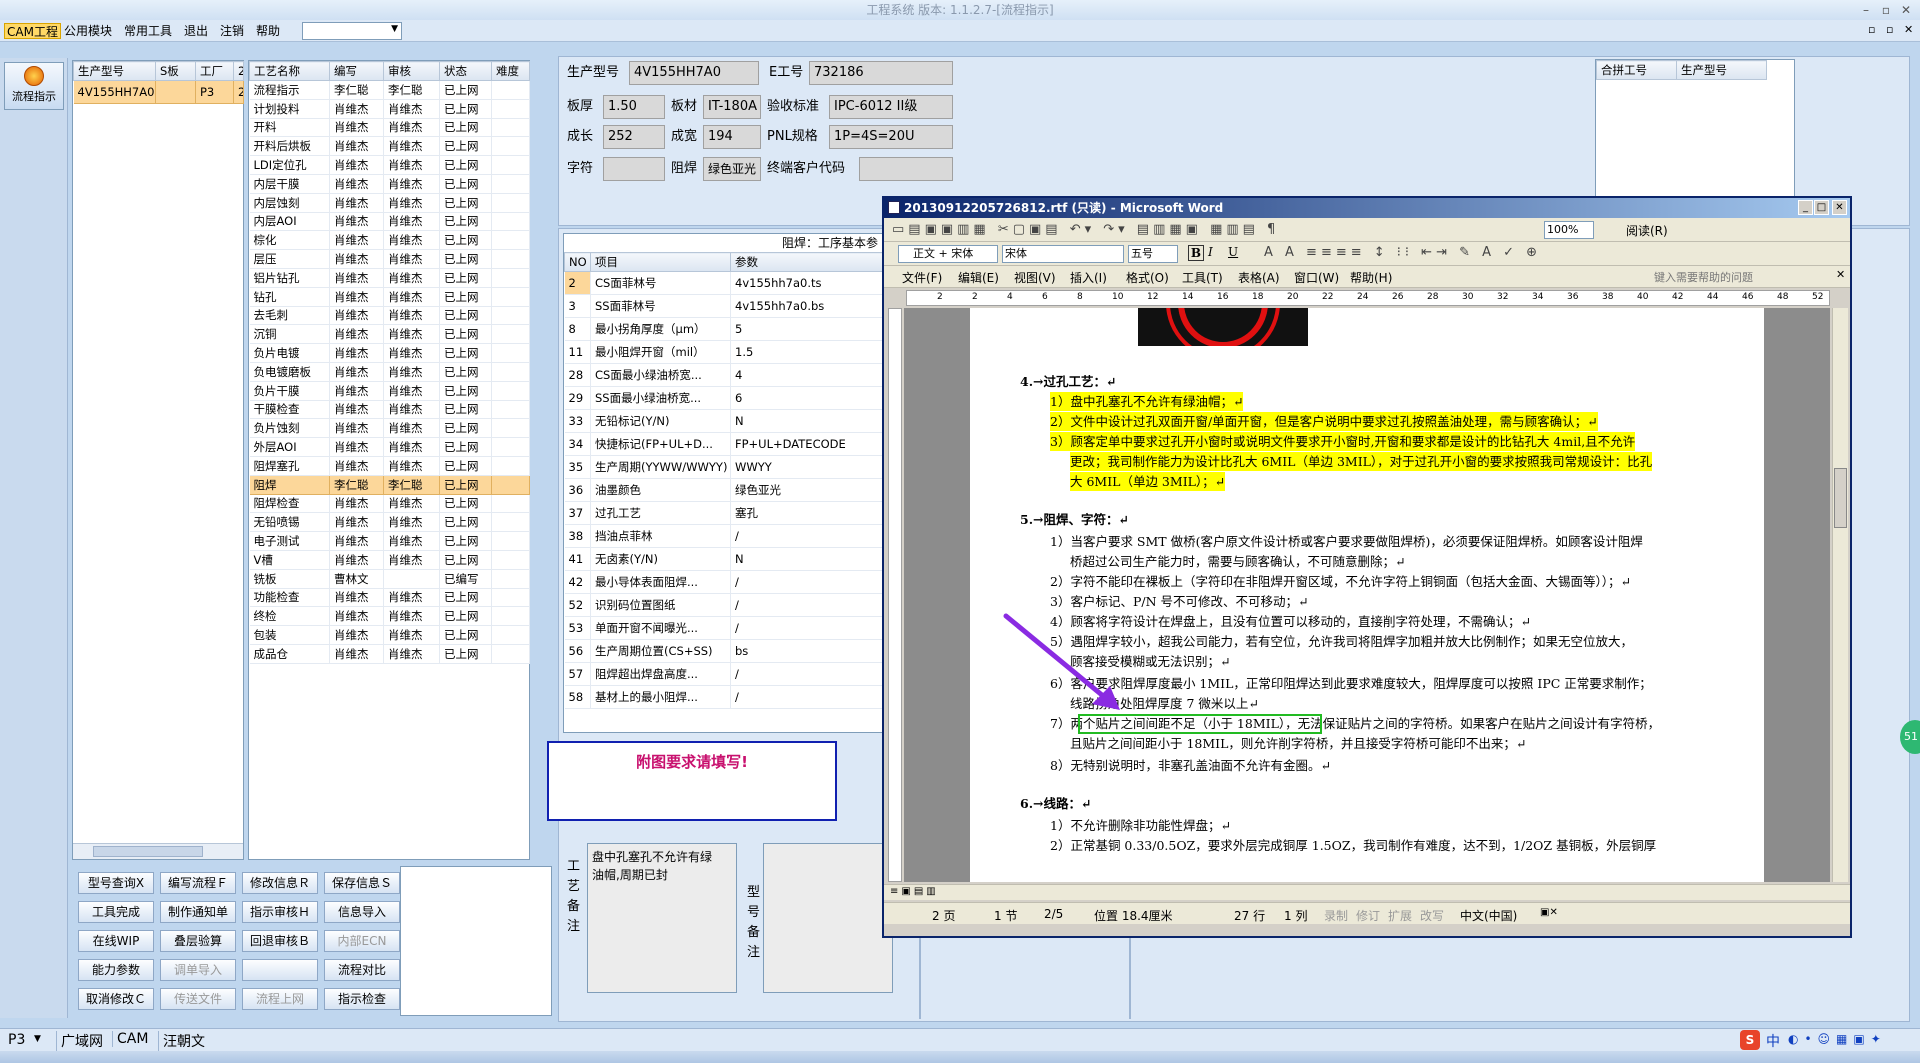 The width and height of the screenshot is (1920, 1063). I want to click on table-row: 铣板 曹林文 已编写, so click(389, 579).